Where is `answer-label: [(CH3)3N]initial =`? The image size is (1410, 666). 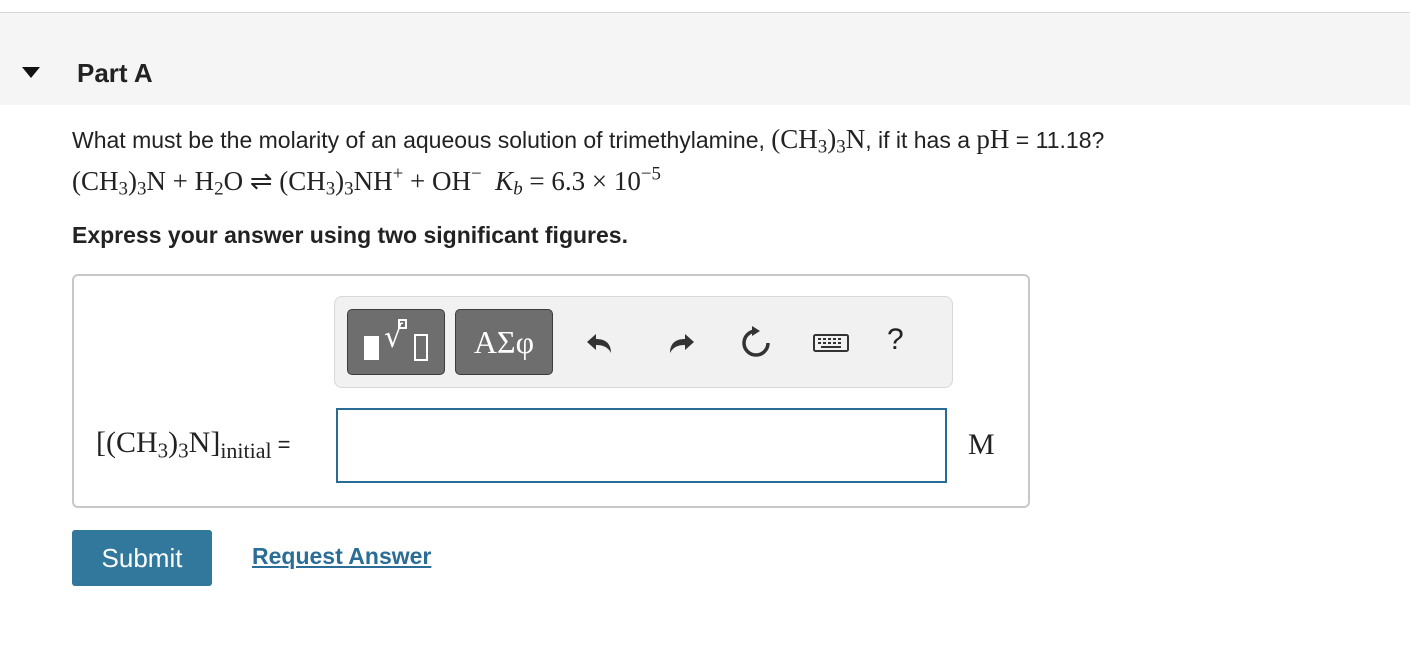 answer-label: [(CH3)3N]initial = is located at coordinates (193, 445).